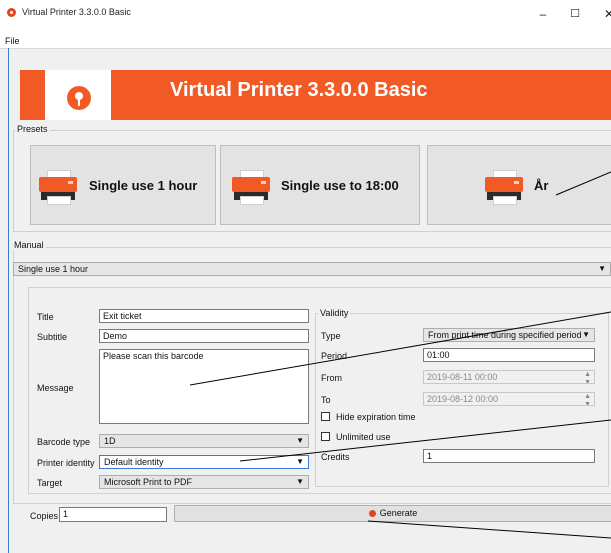 This screenshot has height=553, width=611. I want to click on callout-line-identity, so click(425, 440).